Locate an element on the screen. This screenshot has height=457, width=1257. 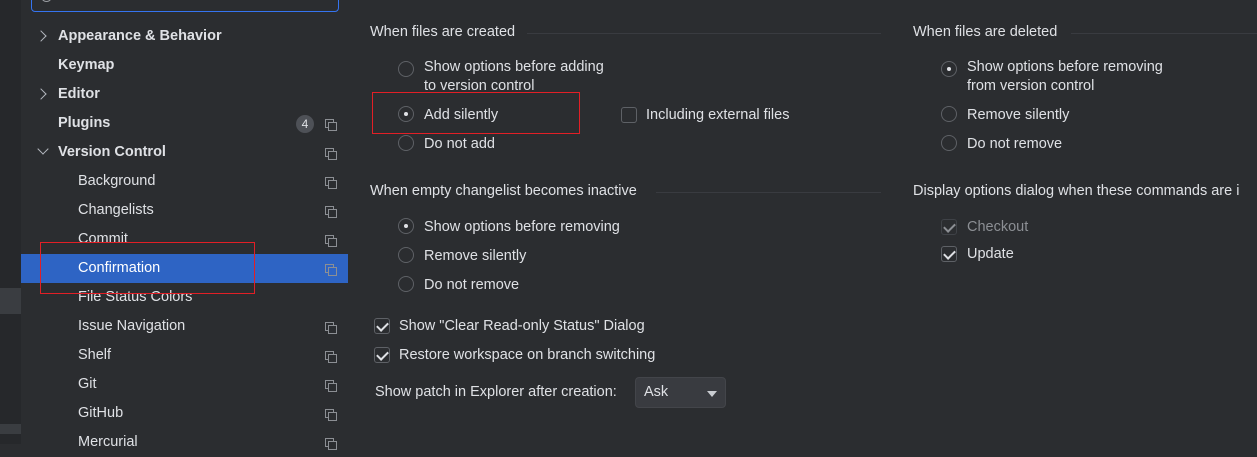
sidebar-item-label: Issue Navigation is located at coordinates (132, 326).